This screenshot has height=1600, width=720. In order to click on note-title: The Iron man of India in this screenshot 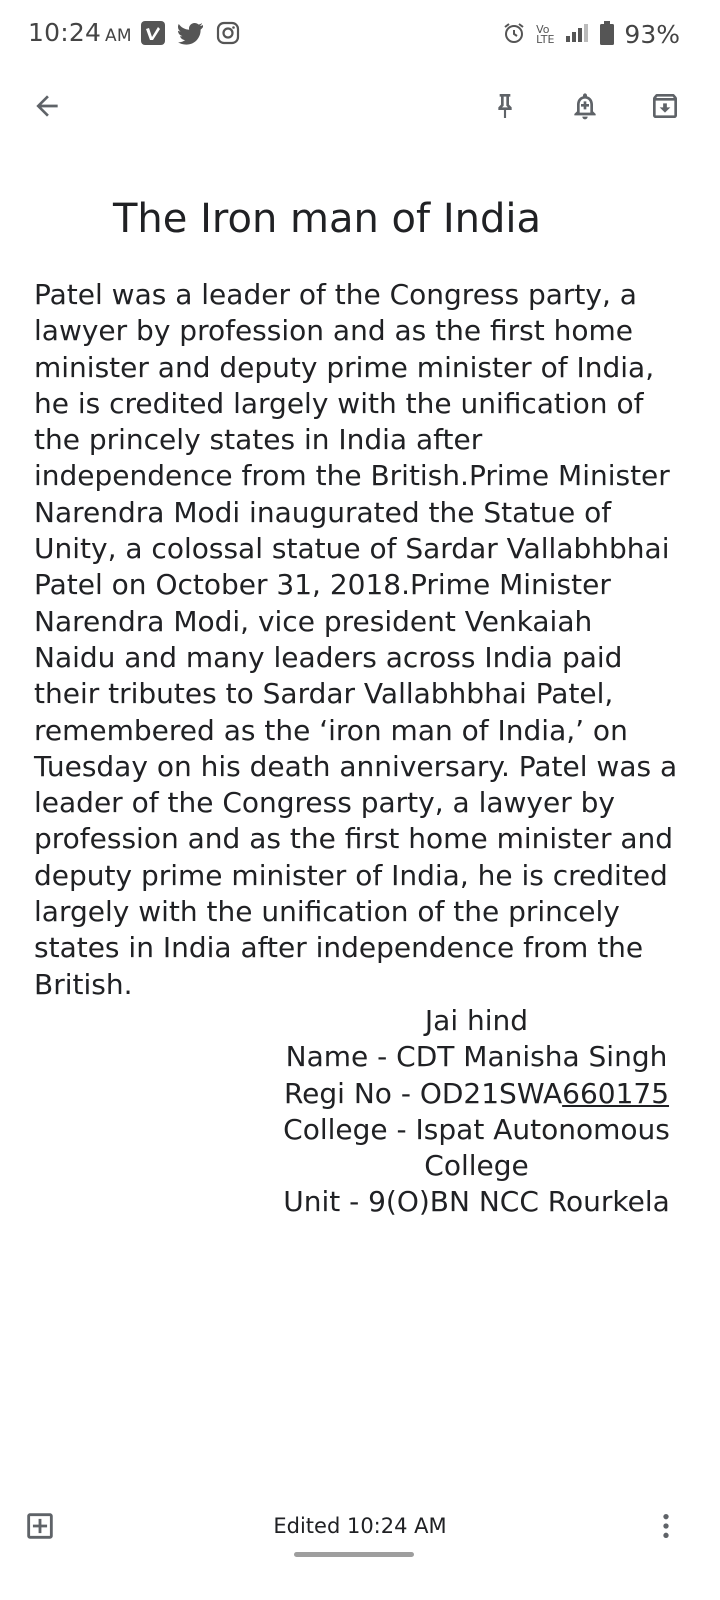, I will do `click(327, 219)`.